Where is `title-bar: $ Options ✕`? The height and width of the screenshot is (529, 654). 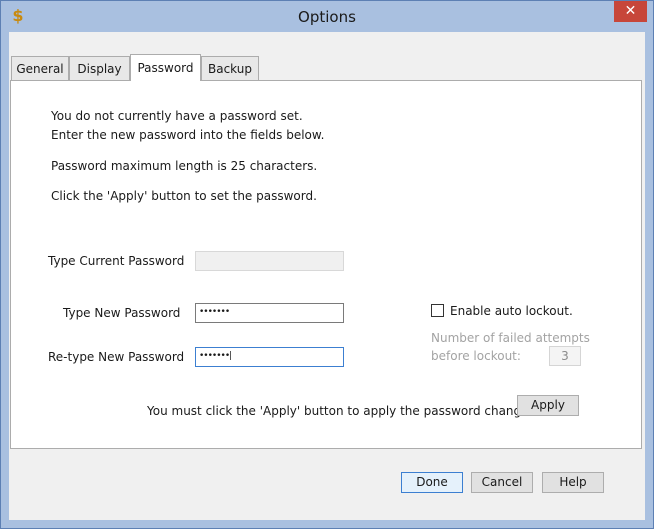
title-bar: $ Options ✕ is located at coordinates (327, 16).